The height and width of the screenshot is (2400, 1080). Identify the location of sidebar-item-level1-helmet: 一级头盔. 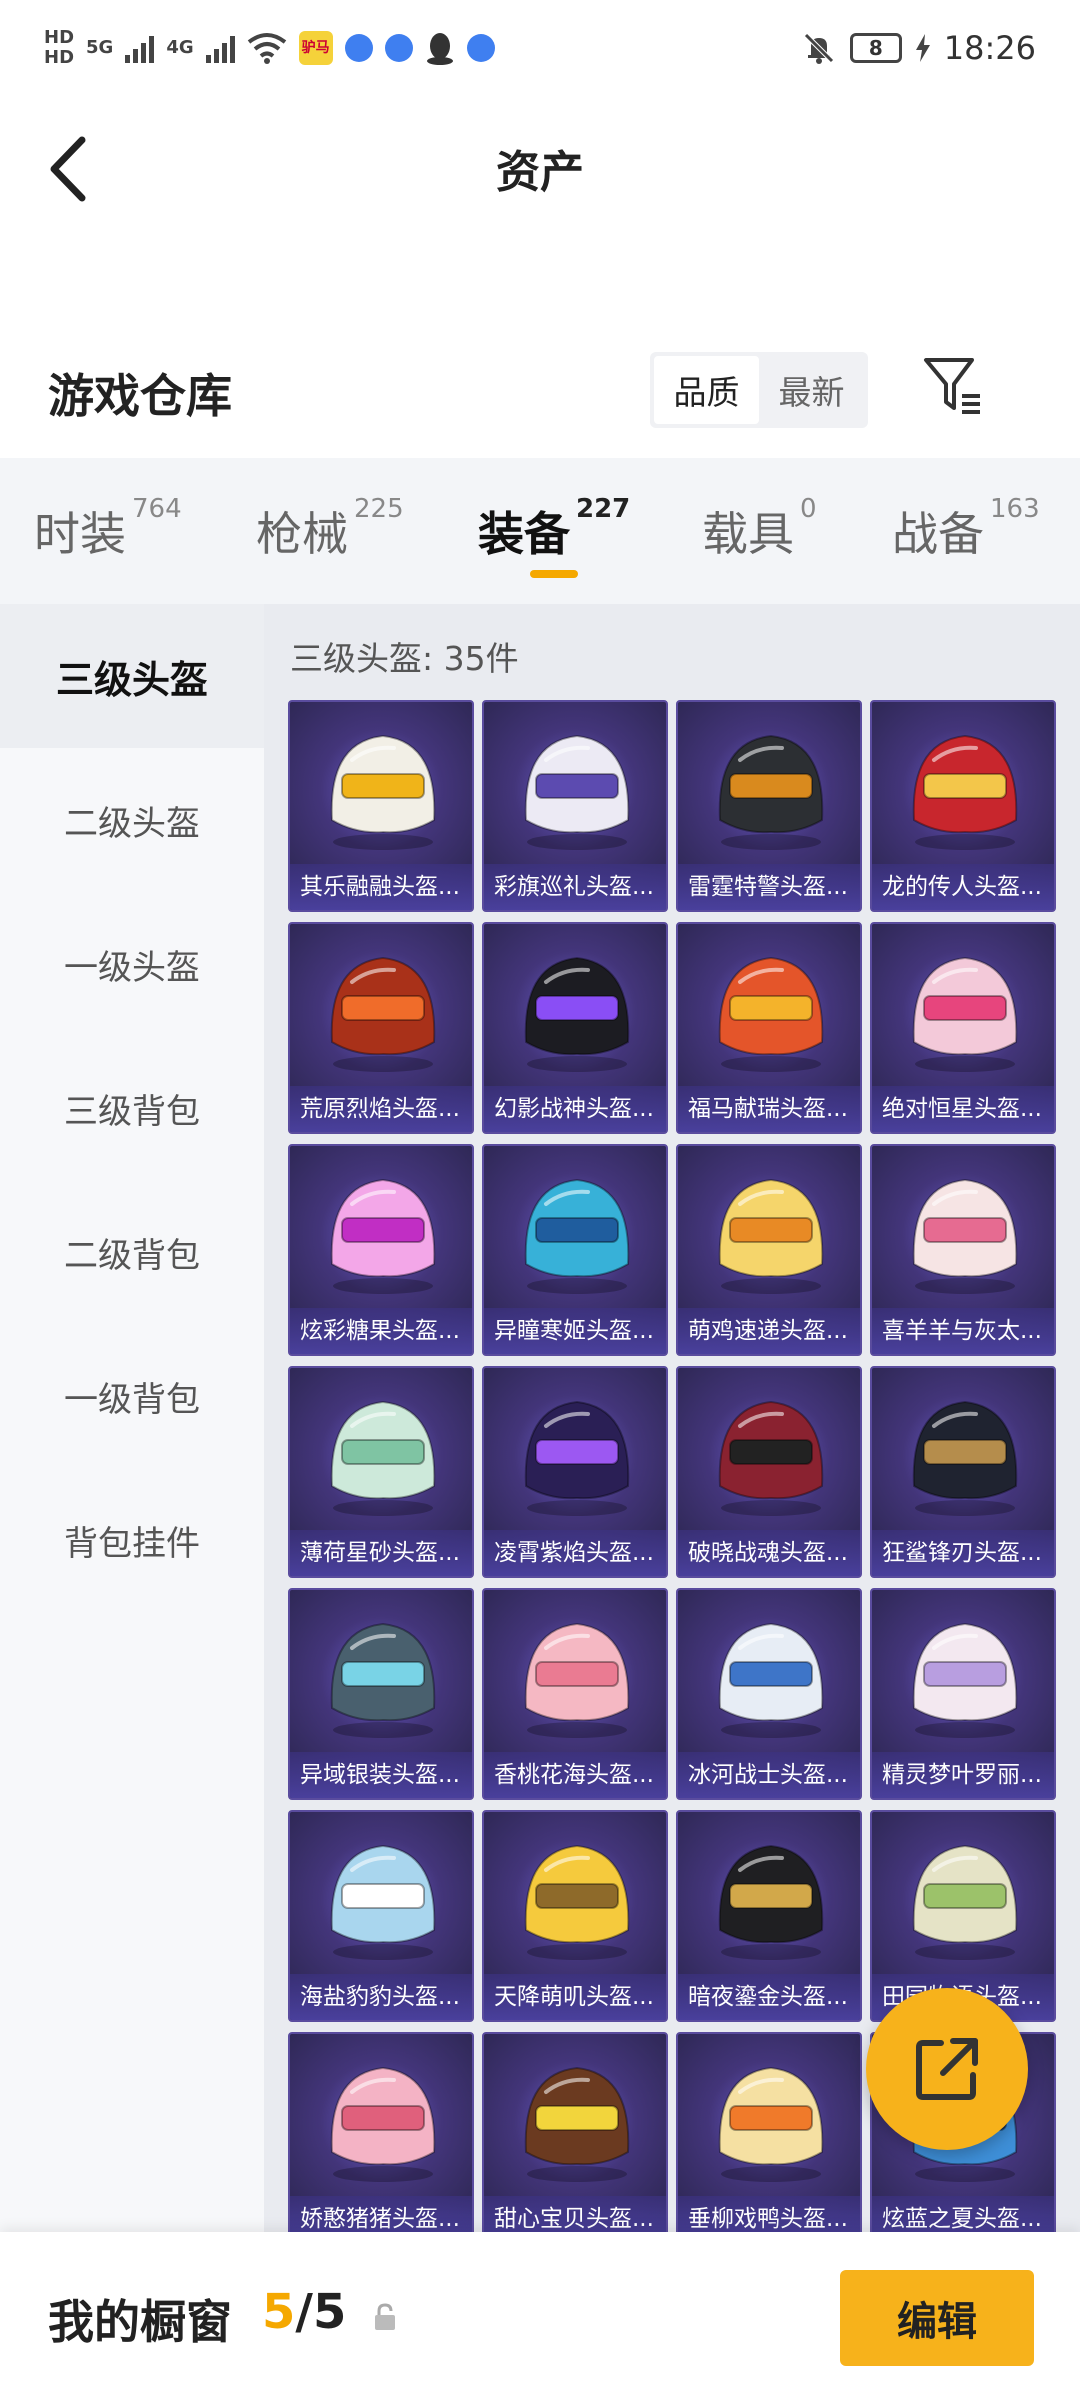
(132, 964).